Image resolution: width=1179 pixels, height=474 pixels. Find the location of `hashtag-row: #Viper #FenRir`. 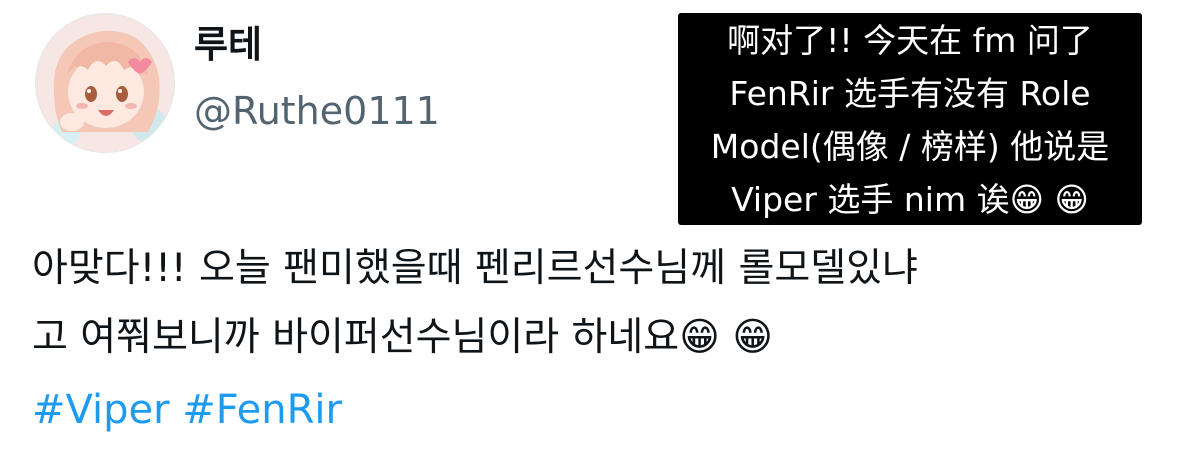

hashtag-row: #Viper #FenRir is located at coordinates (187, 410).